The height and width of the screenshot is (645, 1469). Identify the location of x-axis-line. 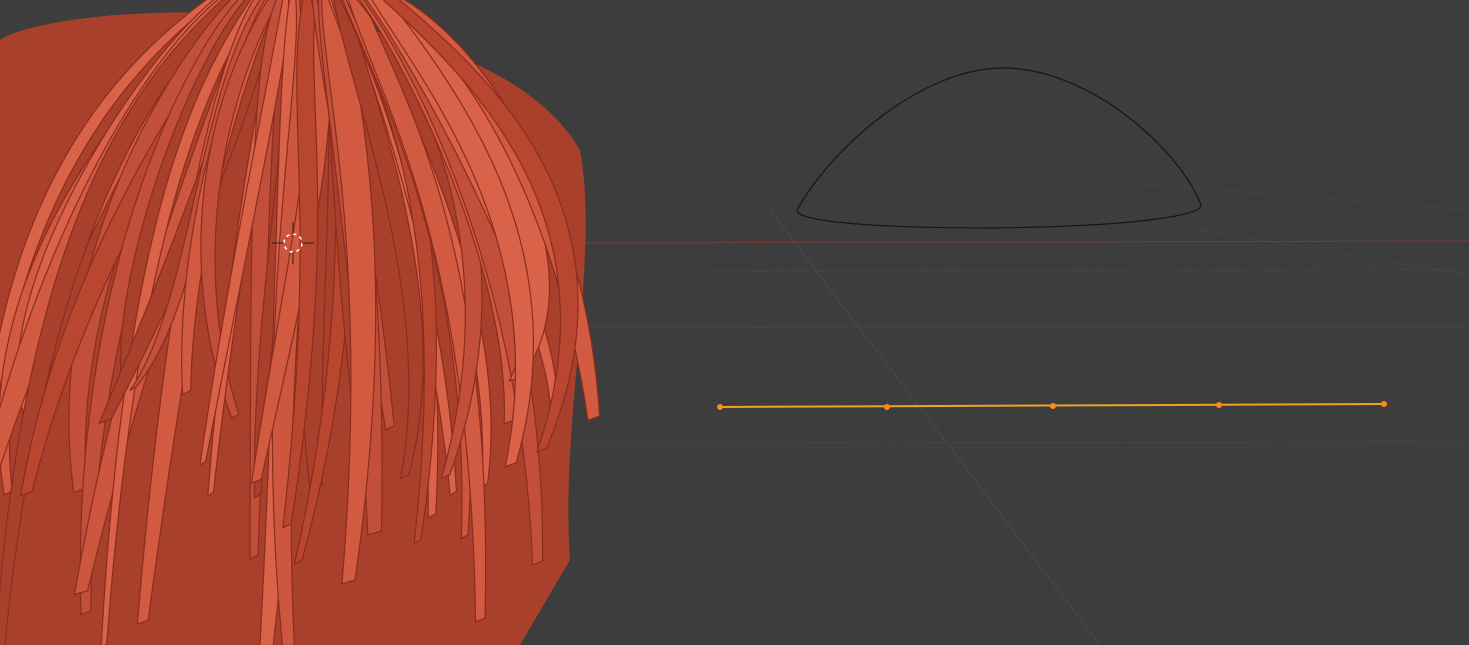
(1014, 242).